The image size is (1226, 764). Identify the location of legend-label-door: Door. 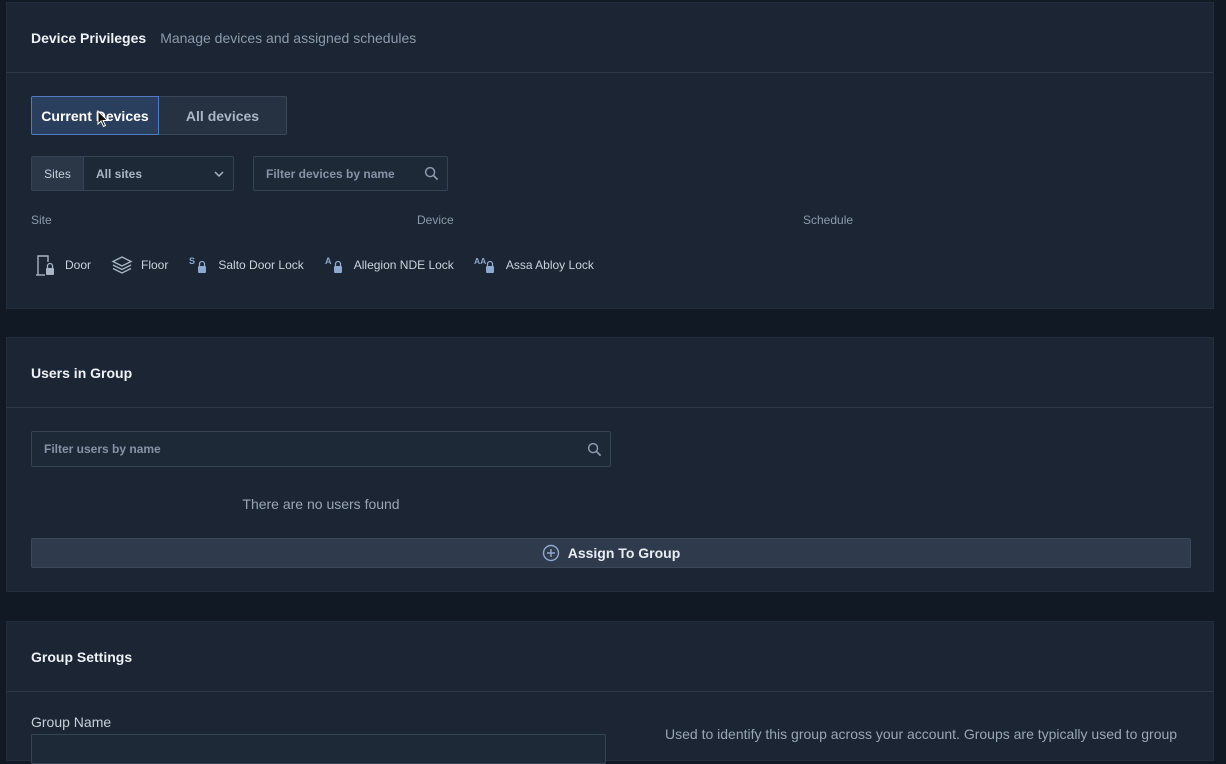
(78, 265).